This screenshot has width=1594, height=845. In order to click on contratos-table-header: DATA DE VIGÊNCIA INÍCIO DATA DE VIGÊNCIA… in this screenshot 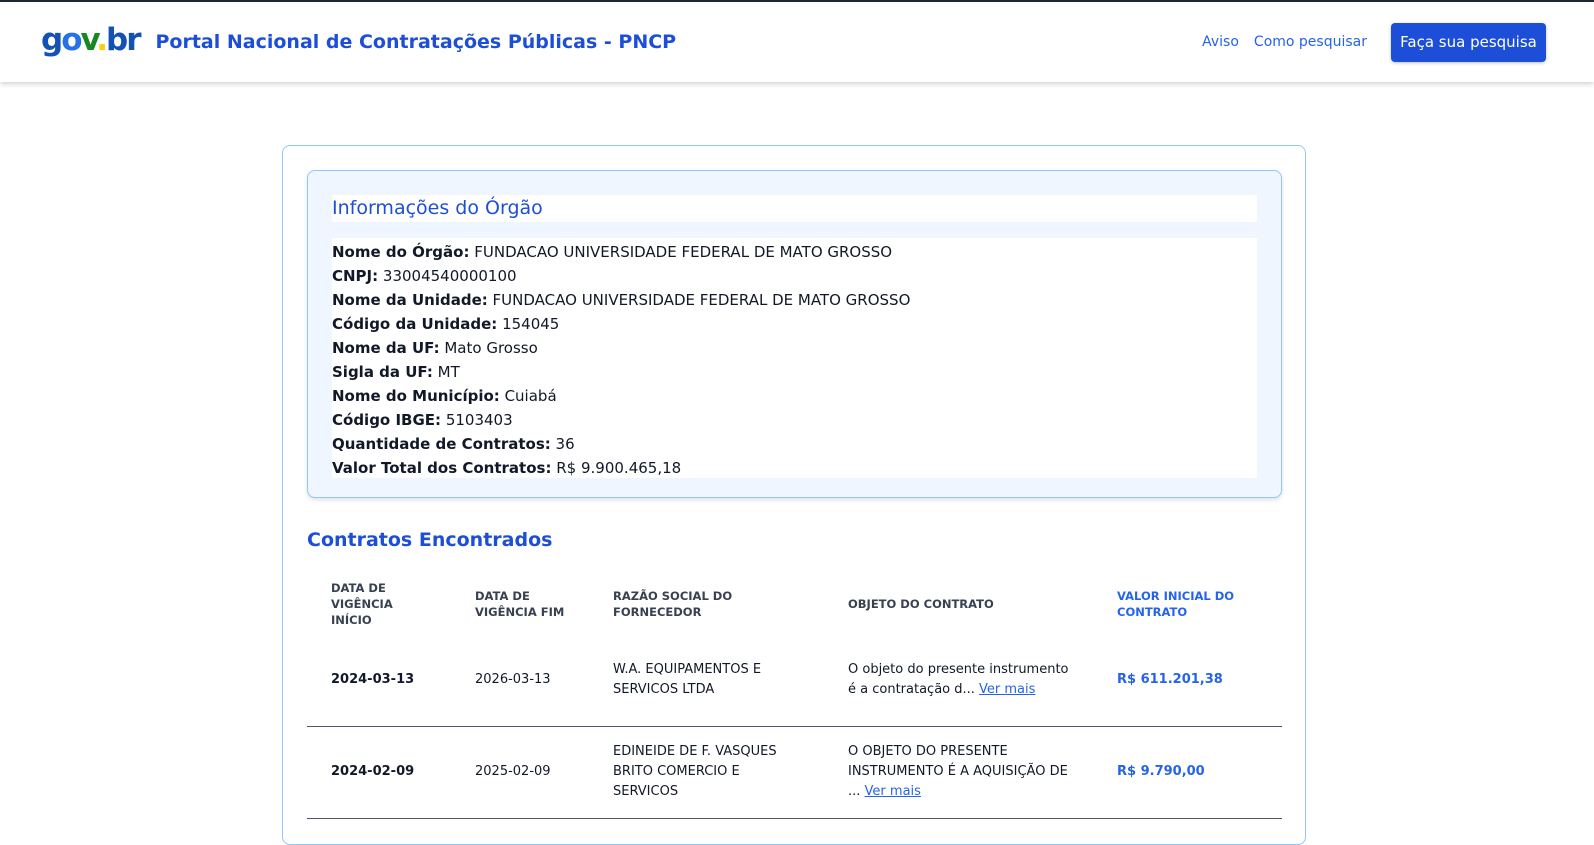, I will do `click(794, 604)`.